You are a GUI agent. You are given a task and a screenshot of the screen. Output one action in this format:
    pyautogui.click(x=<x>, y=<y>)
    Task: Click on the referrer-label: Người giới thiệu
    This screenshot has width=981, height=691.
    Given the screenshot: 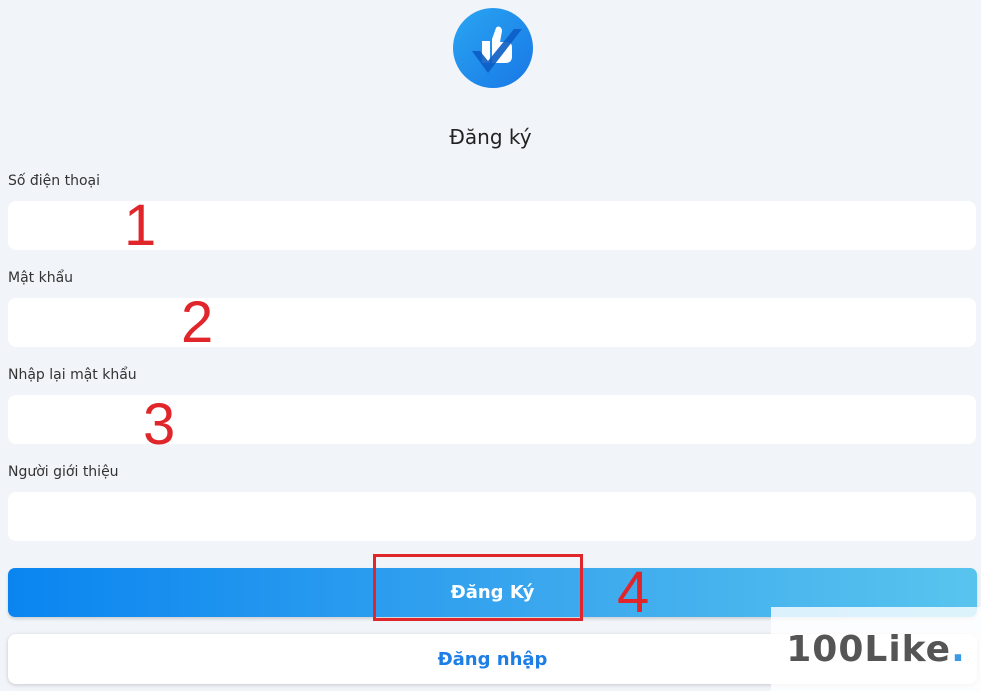 What is the action you would take?
    pyautogui.click(x=63, y=472)
    